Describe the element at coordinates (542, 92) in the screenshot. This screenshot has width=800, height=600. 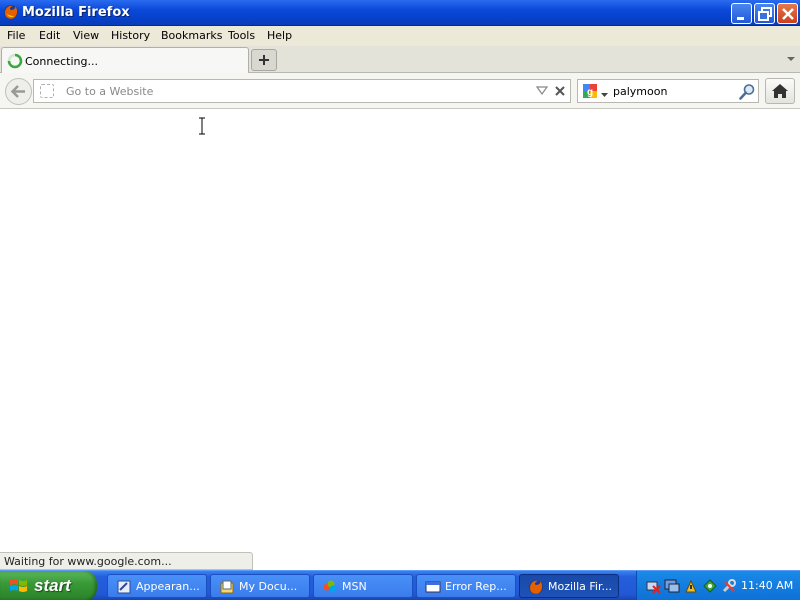
I see `history-dropdown-icon` at that location.